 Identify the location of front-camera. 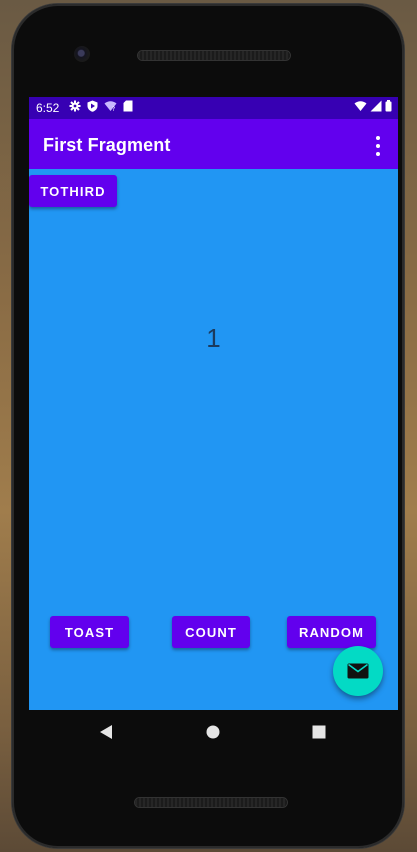
(82, 54).